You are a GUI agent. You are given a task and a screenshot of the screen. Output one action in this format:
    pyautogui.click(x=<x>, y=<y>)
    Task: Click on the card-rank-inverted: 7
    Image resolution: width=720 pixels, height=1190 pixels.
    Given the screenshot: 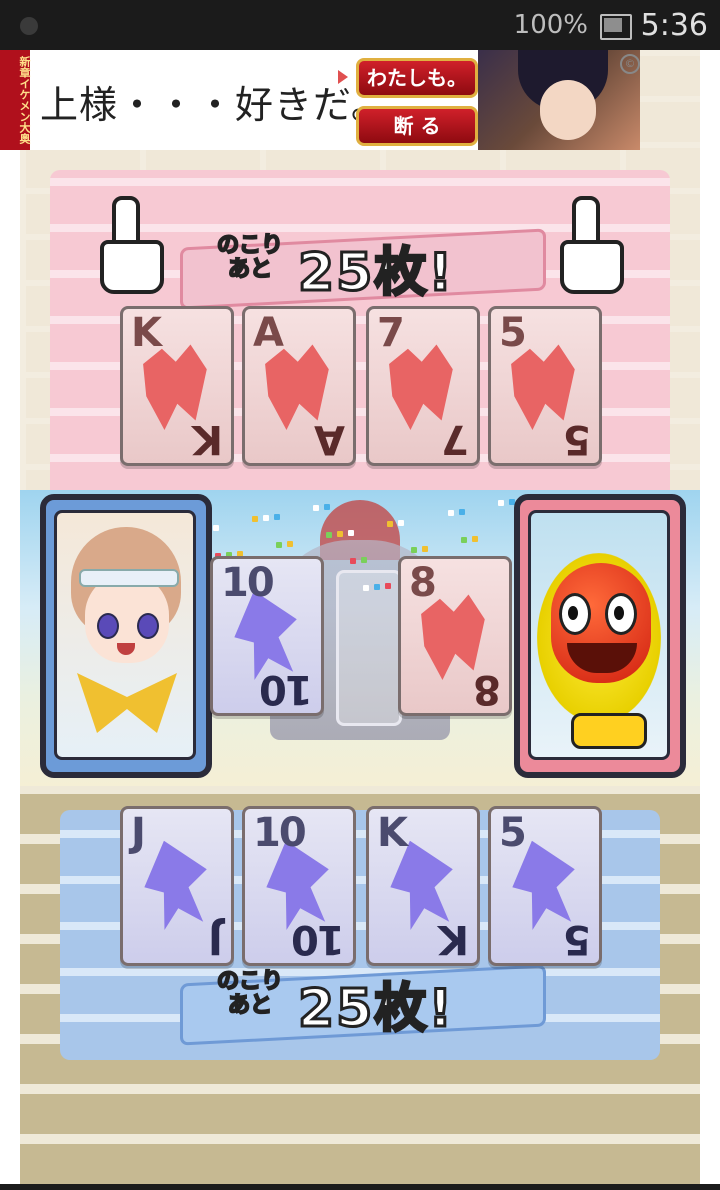 What is the action you would take?
    pyautogui.click(x=456, y=439)
    